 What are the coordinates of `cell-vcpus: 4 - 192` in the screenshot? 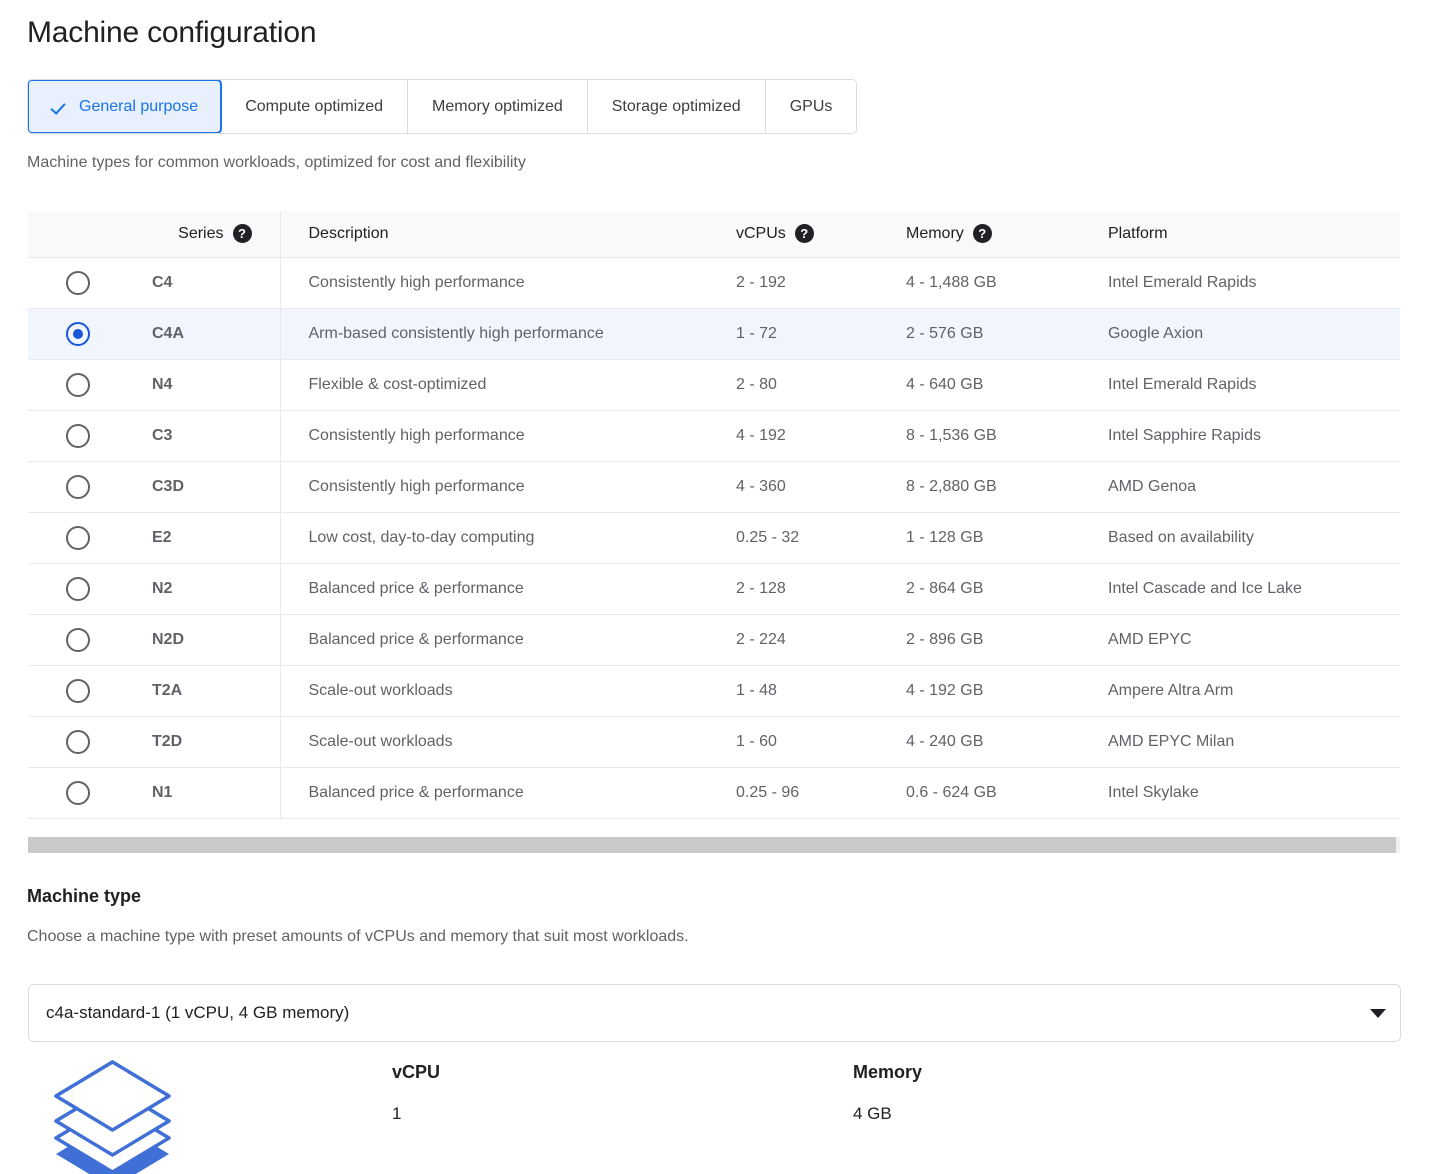 It's located at (821, 436).